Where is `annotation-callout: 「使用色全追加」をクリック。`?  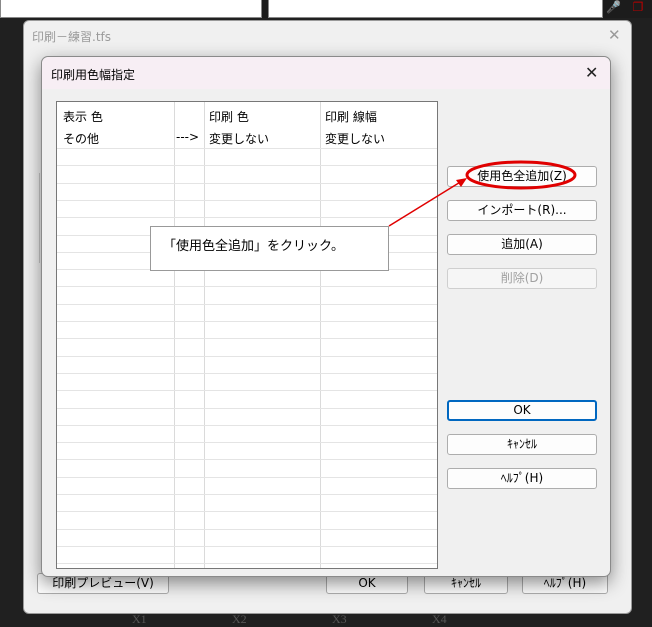 annotation-callout: 「使用色全追加」をクリック。 is located at coordinates (269, 248).